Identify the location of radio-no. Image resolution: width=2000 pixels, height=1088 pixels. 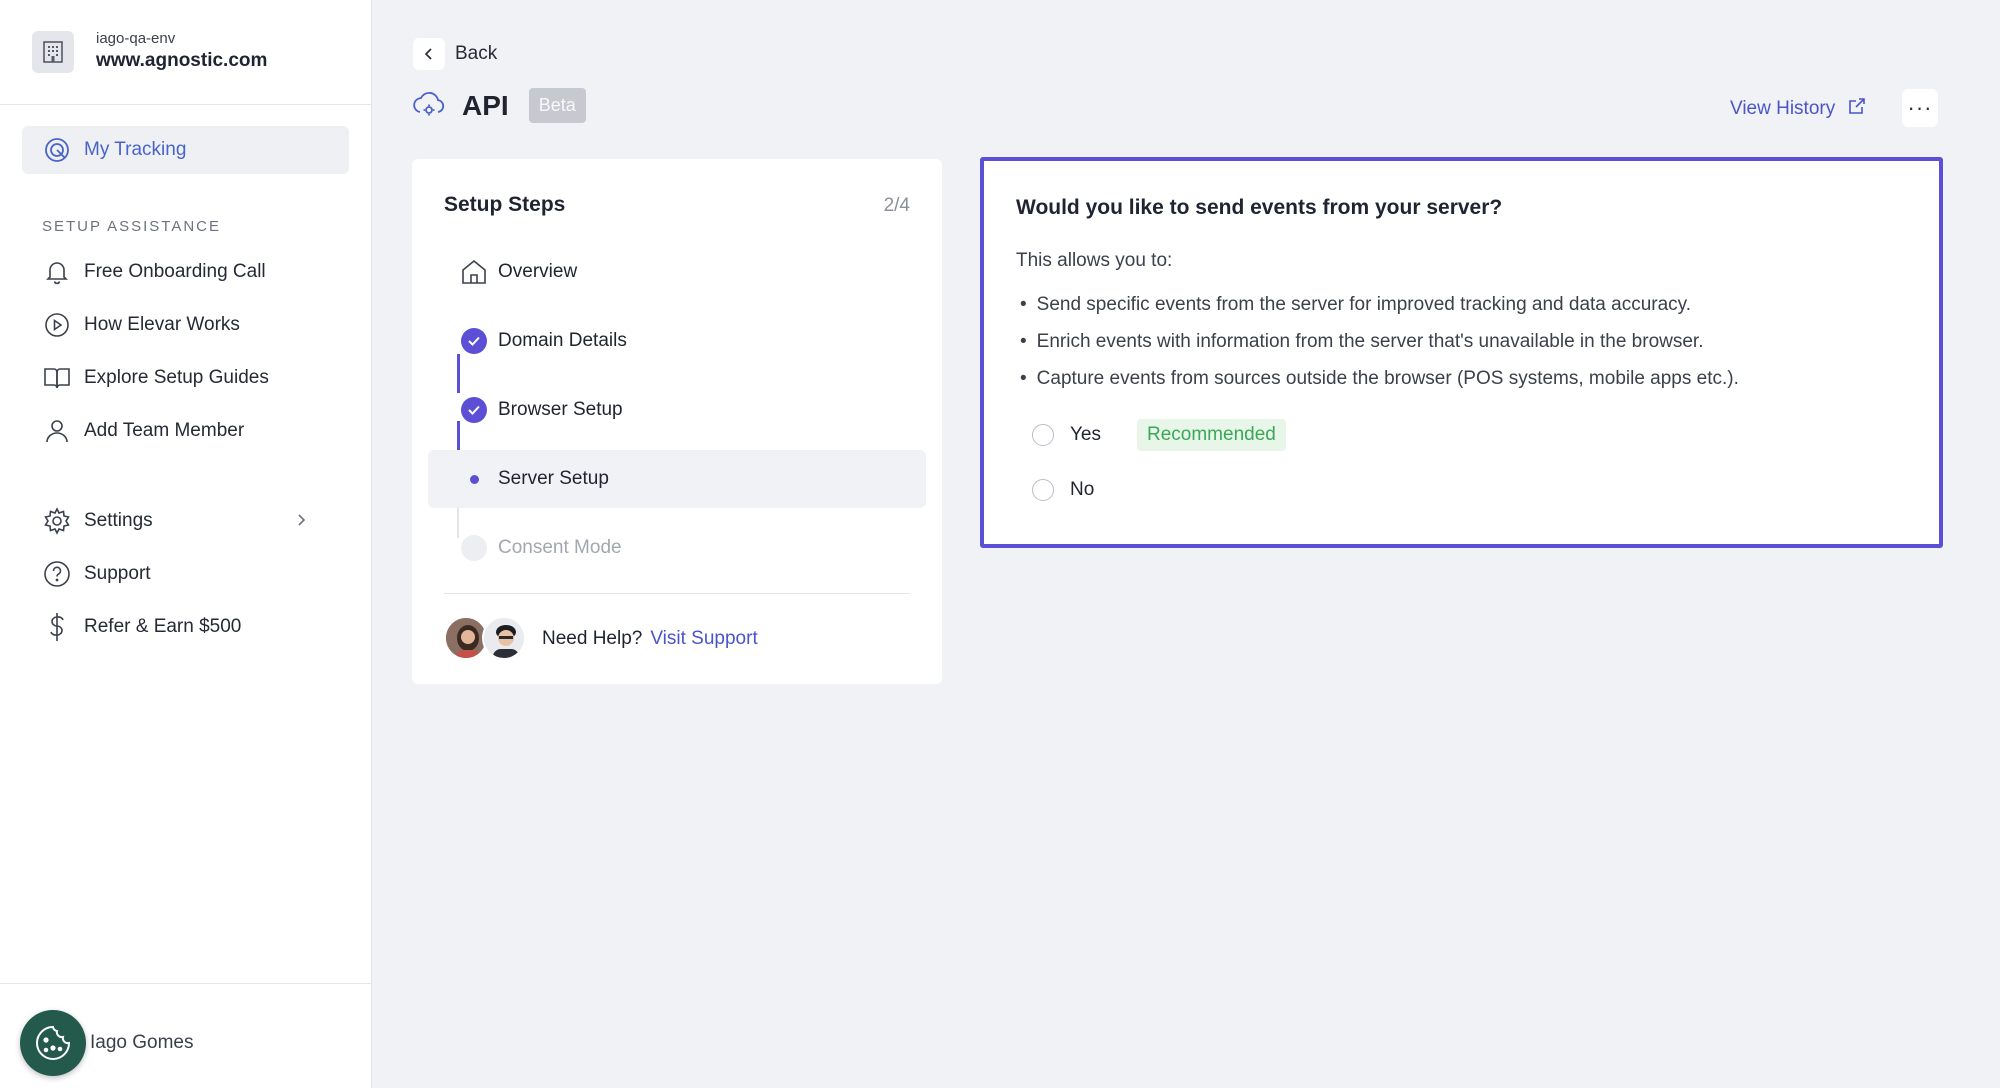
(1043, 490).